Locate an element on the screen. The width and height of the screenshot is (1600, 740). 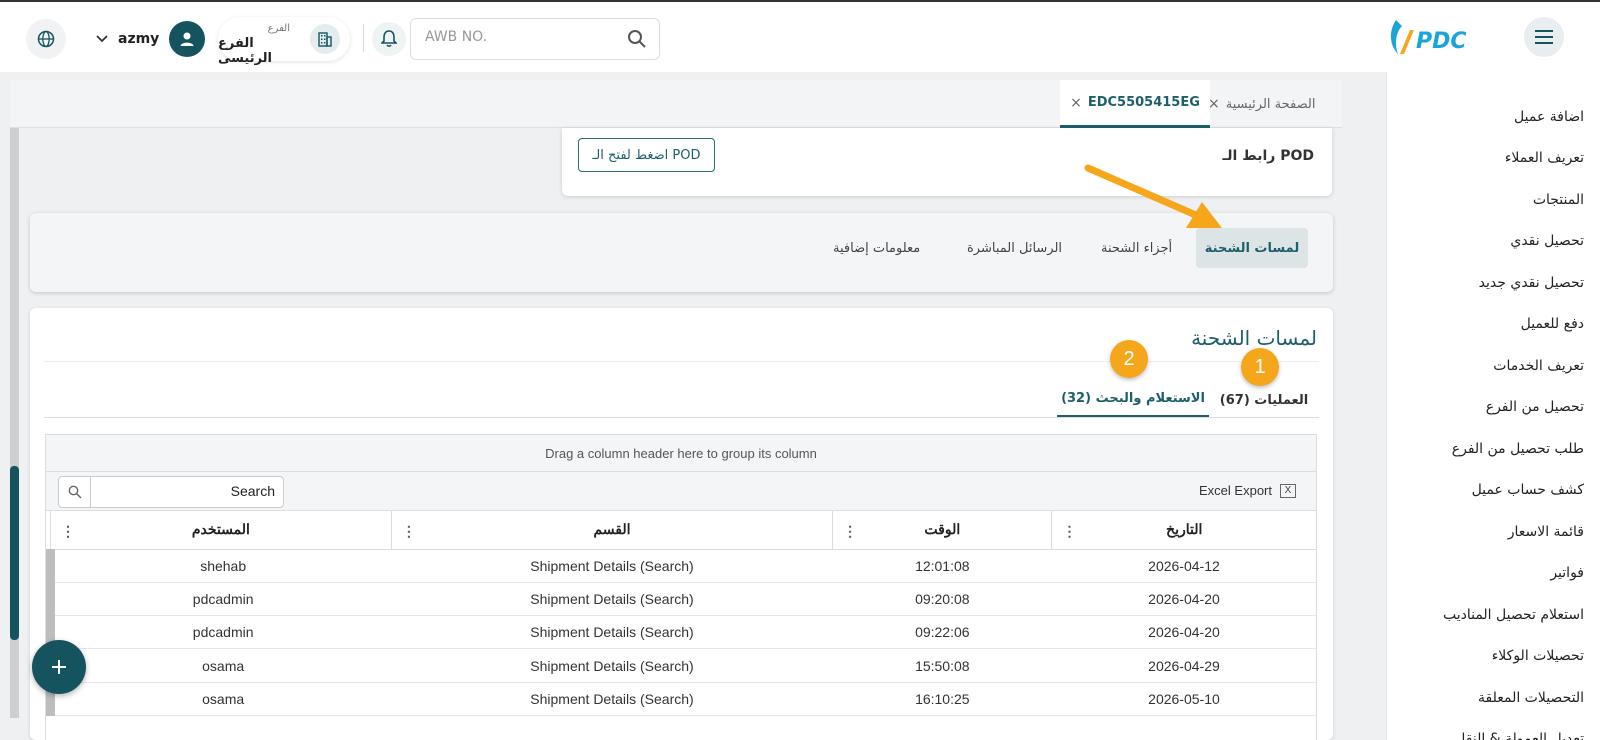
header-divider is located at coordinates (363, 38).